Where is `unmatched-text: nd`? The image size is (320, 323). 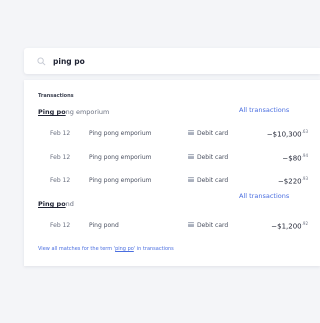
unmatched-text: nd is located at coordinates (69, 204).